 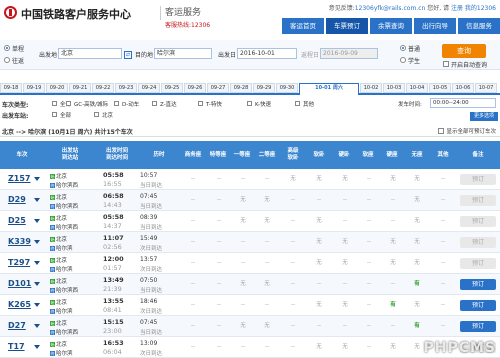 What do you see at coordinates (80, 88) in the screenshot?
I see `date-tab: 09-21` at bounding box center [80, 88].